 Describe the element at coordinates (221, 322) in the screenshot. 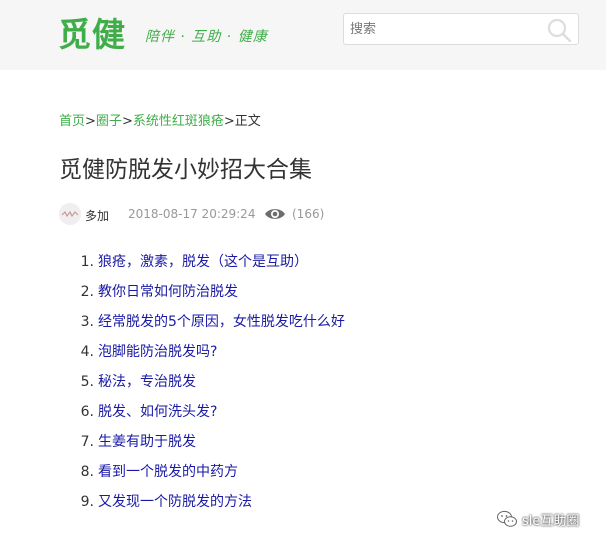

I see `list-item-link: 经常脱发的5个原因，女性脱发吃什么好` at that location.